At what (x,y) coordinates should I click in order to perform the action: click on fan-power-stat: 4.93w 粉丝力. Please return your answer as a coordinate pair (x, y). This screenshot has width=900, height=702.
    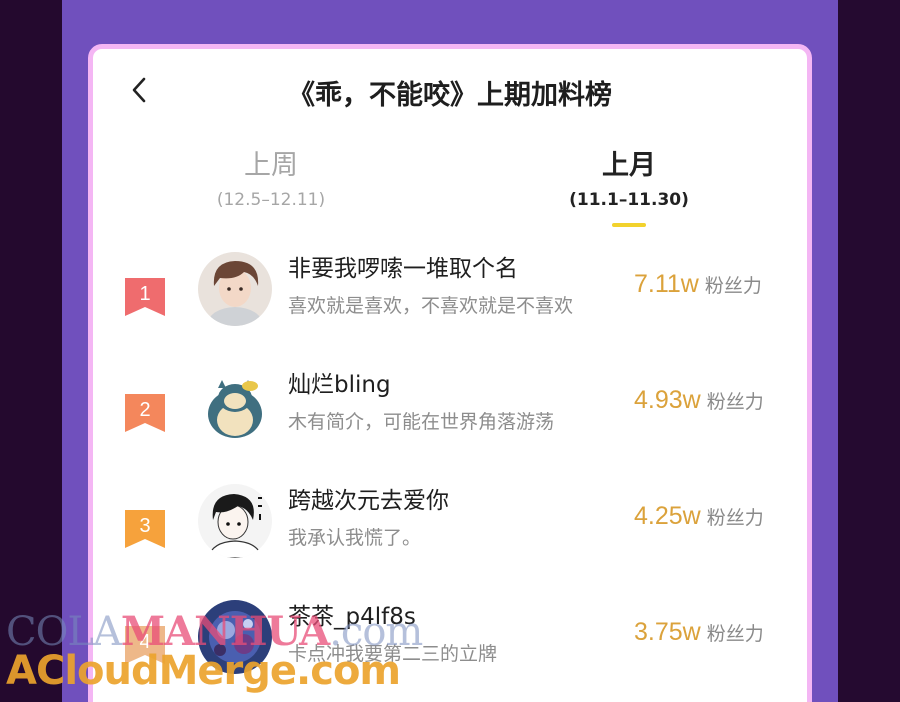
    Looking at the image, I should click on (699, 400).